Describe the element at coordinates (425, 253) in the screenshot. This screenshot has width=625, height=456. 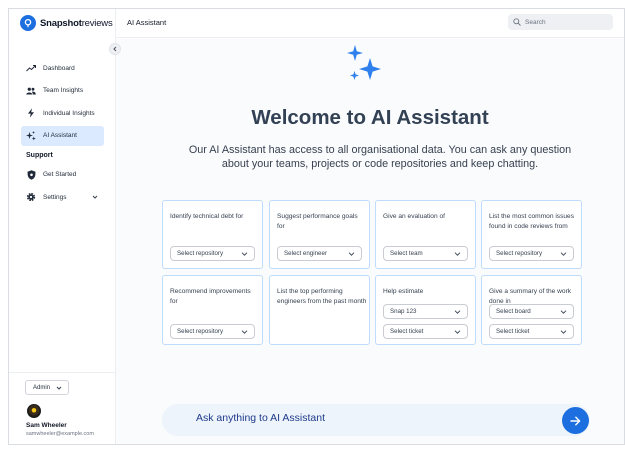
I see `select-team-dropdown: Select team` at that location.